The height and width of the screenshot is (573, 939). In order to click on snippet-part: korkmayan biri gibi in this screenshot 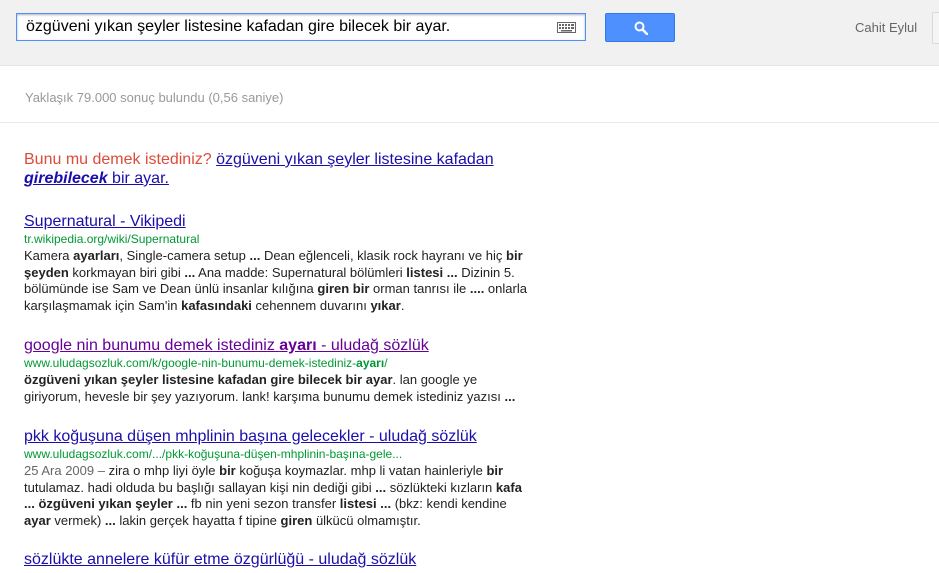, I will do `click(126, 272)`.